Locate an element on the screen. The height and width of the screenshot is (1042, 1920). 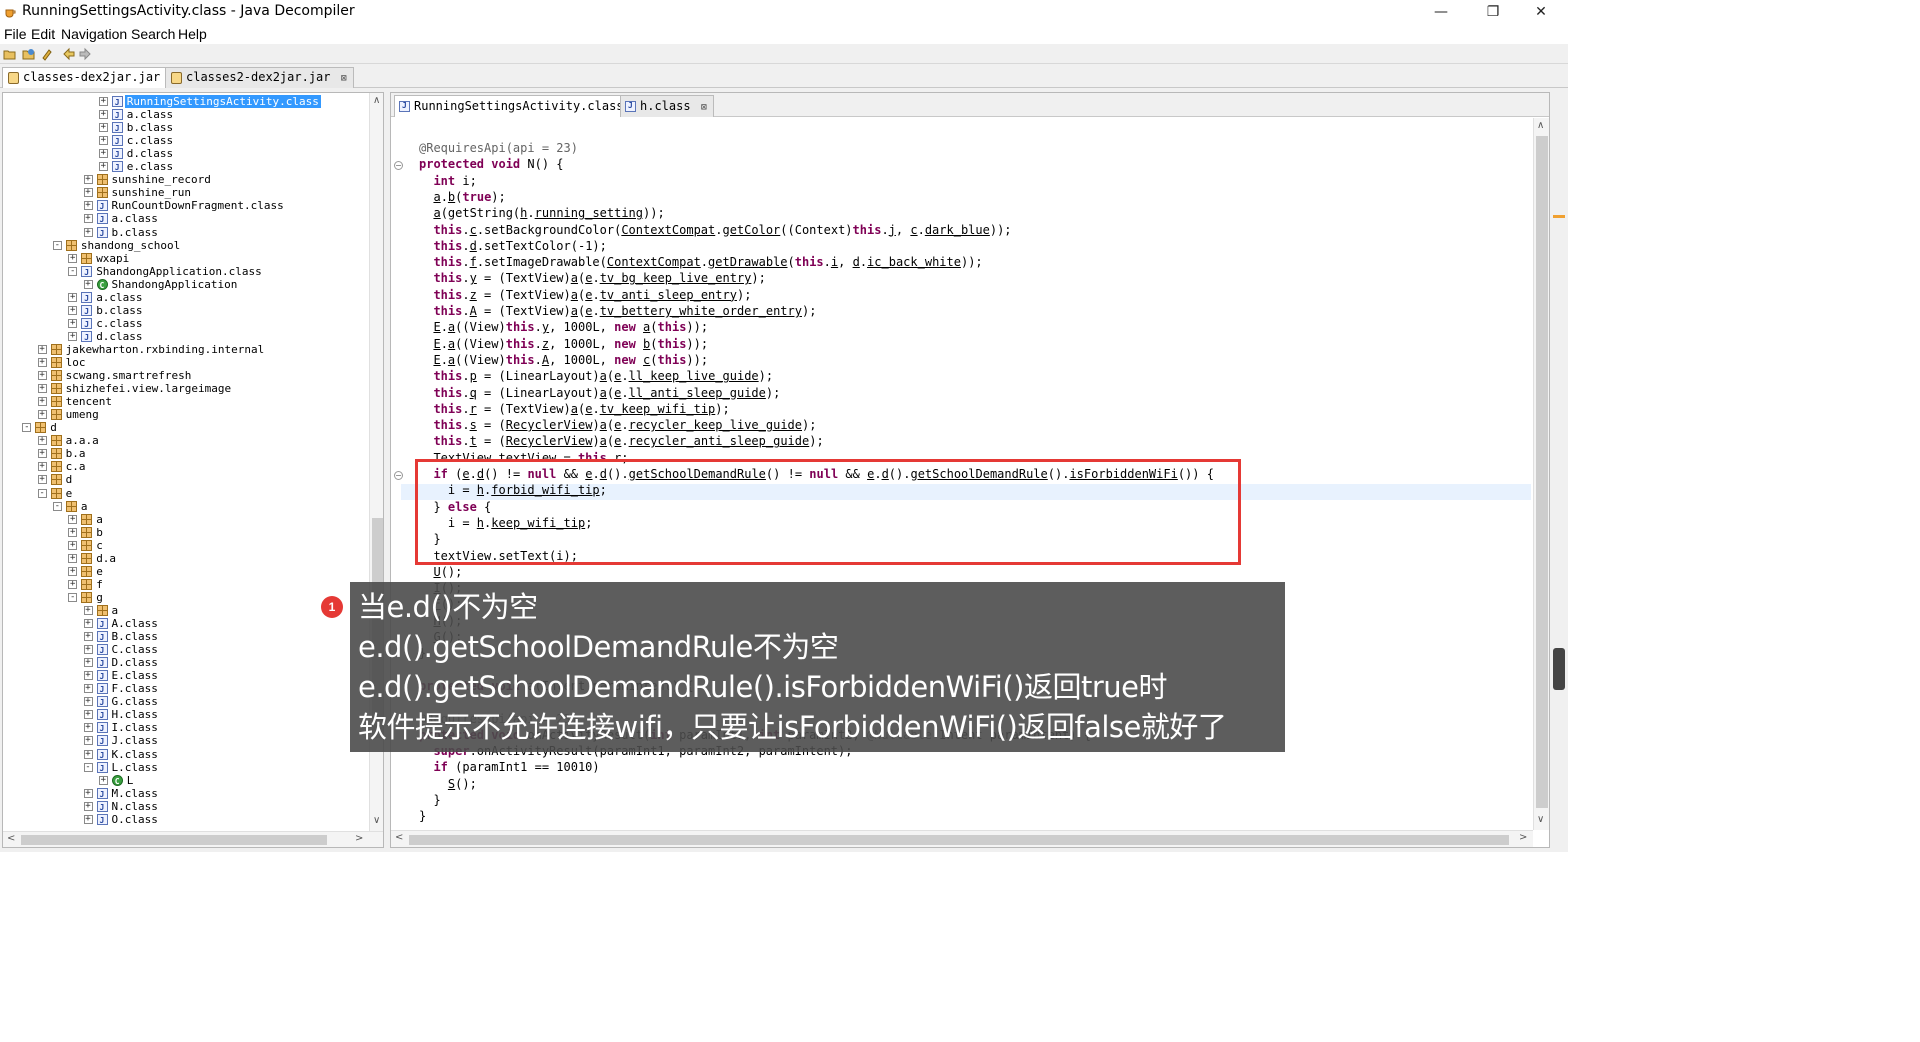
editor-horizontal-scrollbar: < > is located at coordinates (962, 838).